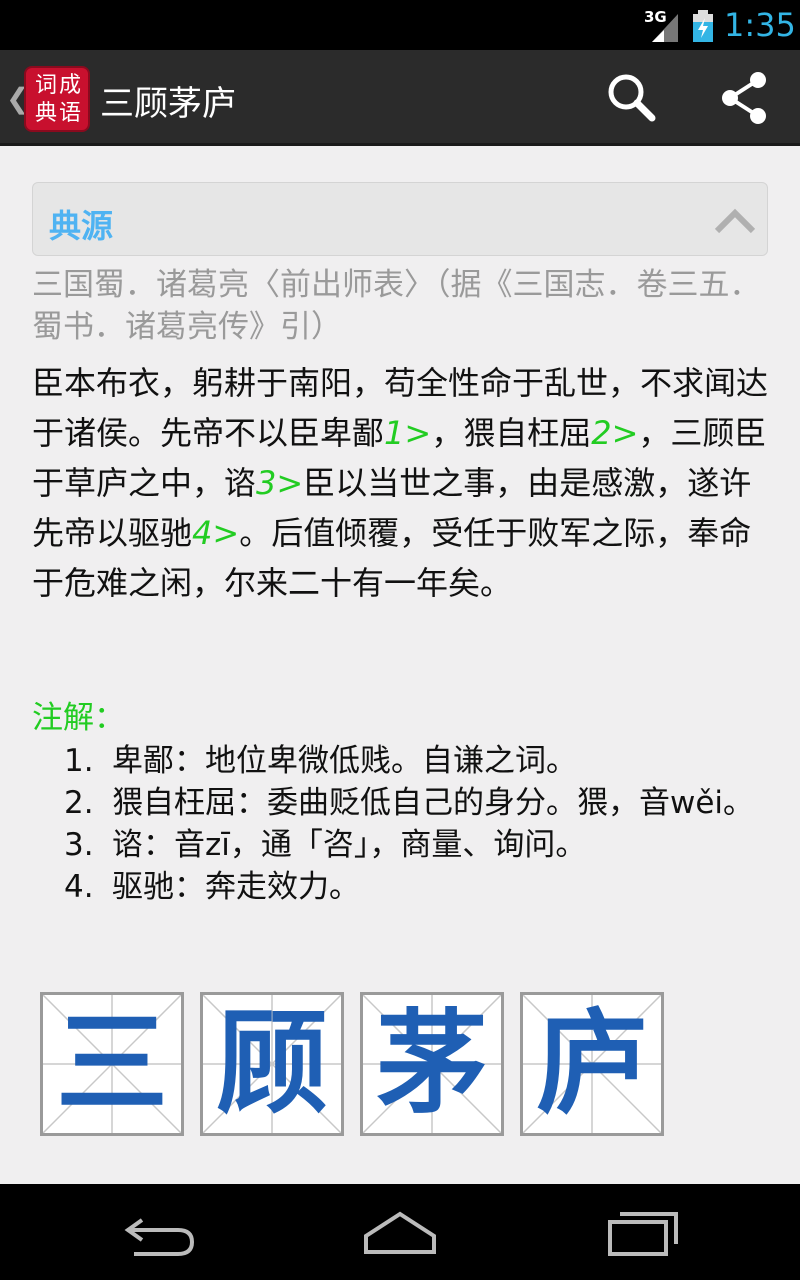  Describe the element at coordinates (735, 220) in the screenshot. I see `chevron-up-icon` at that location.